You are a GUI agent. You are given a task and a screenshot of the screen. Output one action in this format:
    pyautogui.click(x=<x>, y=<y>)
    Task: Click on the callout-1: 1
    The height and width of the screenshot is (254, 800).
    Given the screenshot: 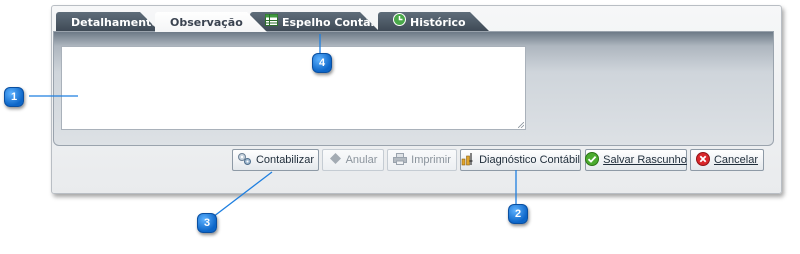 What is the action you would take?
    pyautogui.click(x=14, y=97)
    